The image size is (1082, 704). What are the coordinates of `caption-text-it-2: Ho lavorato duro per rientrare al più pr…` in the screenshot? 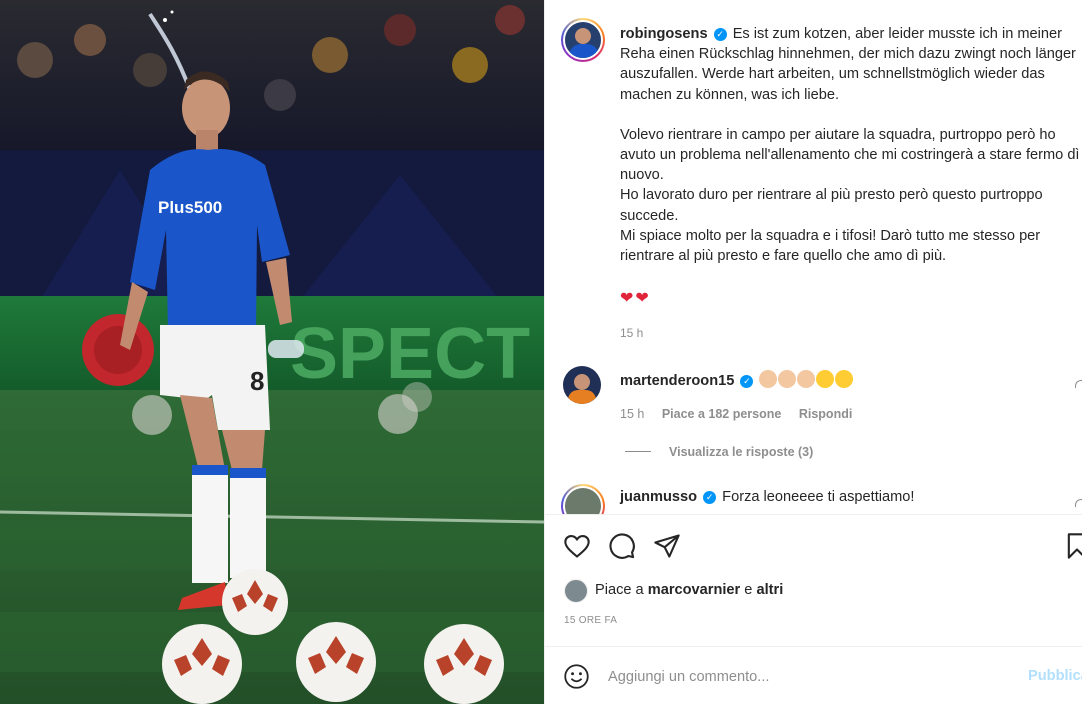 It's located at (831, 205).